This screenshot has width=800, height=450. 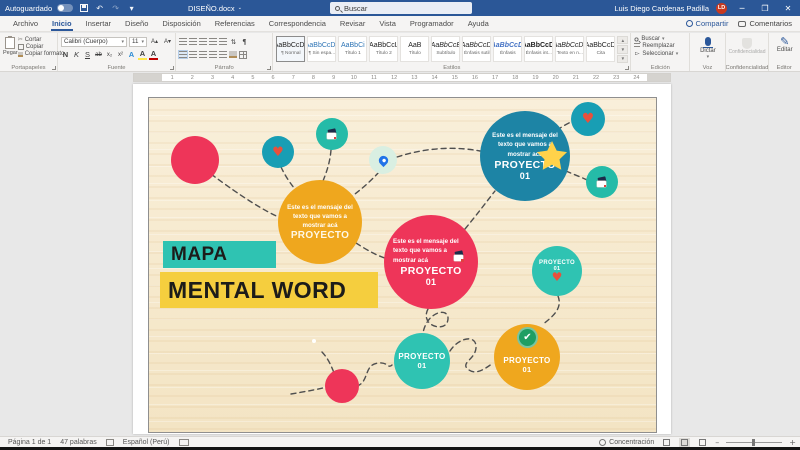 What do you see at coordinates (99, 8) in the screenshot?
I see `undo-icon: ↶` at bounding box center [99, 8].